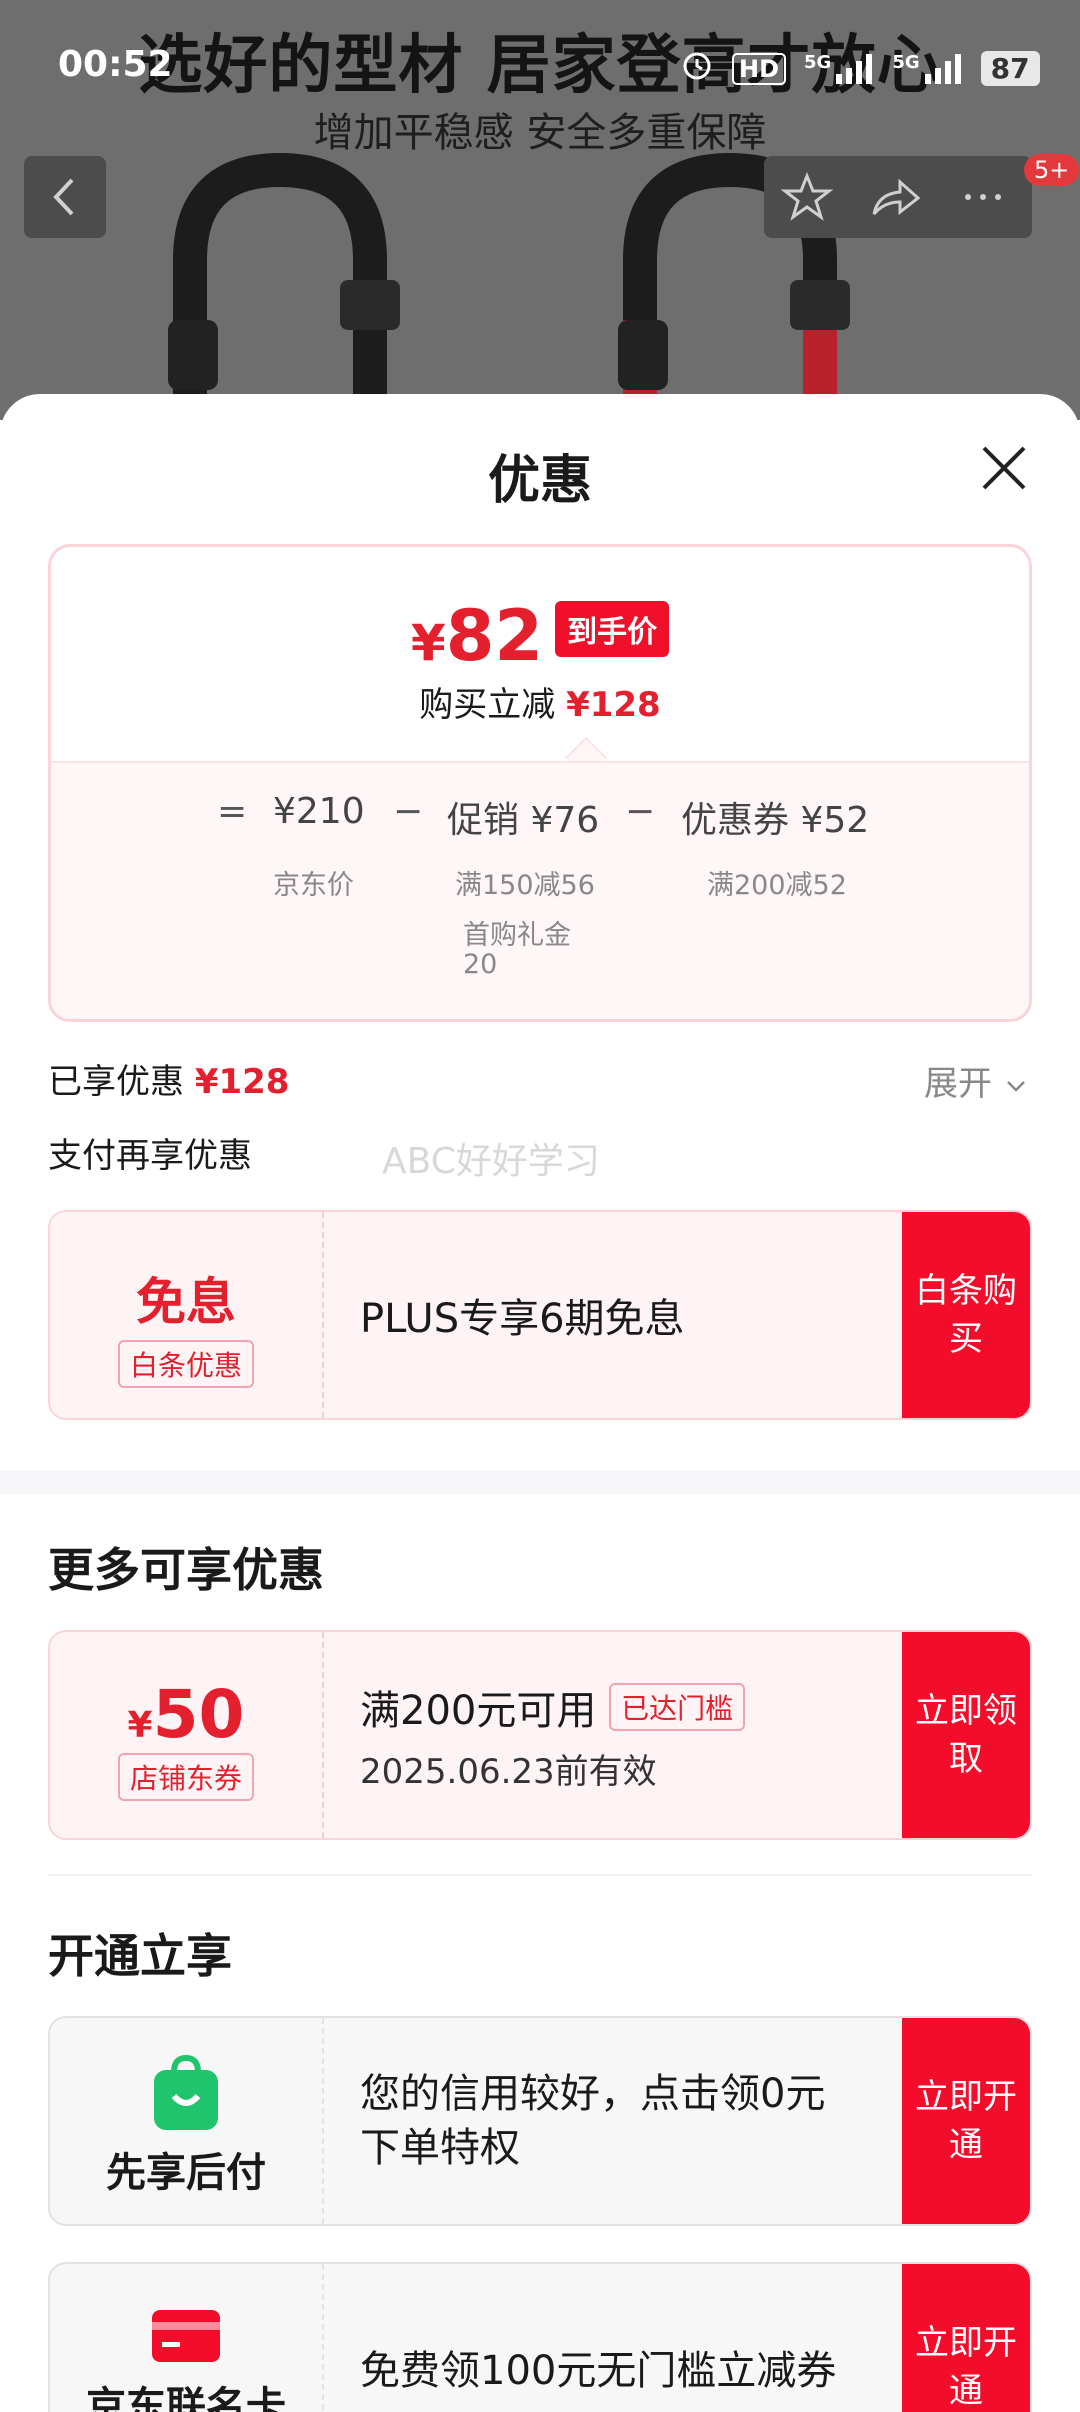 This screenshot has height=2412, width=1080. Describe the element at coordinates (598, 2371) in the screenshot. I see `jd-card-desc: 免费领100元无门槛立减券` at that location.